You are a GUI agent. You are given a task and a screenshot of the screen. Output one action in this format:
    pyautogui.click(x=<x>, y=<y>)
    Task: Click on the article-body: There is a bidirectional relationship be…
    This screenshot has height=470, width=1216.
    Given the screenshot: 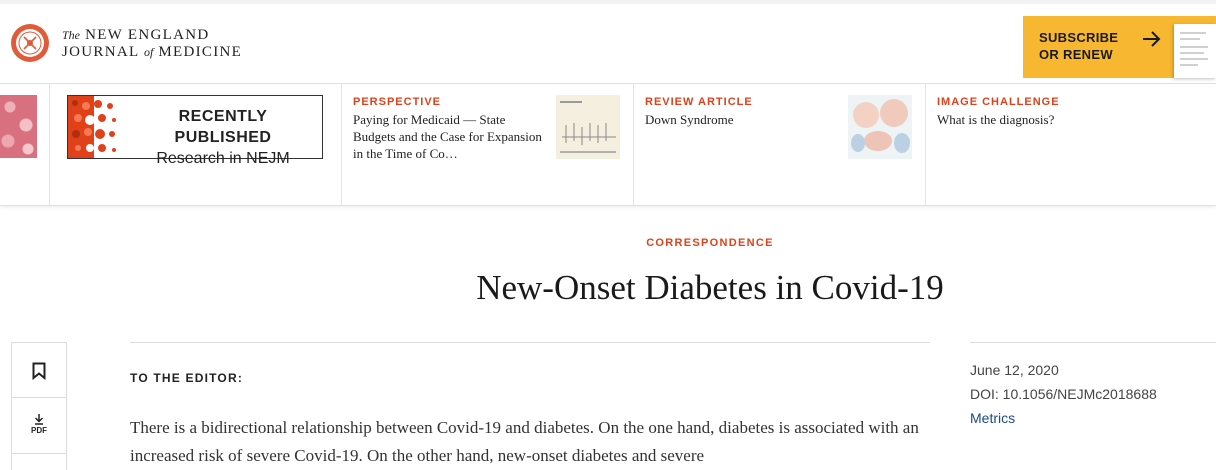 What is the action you would take?
    pyautogui.click(x=524, y=441)
    